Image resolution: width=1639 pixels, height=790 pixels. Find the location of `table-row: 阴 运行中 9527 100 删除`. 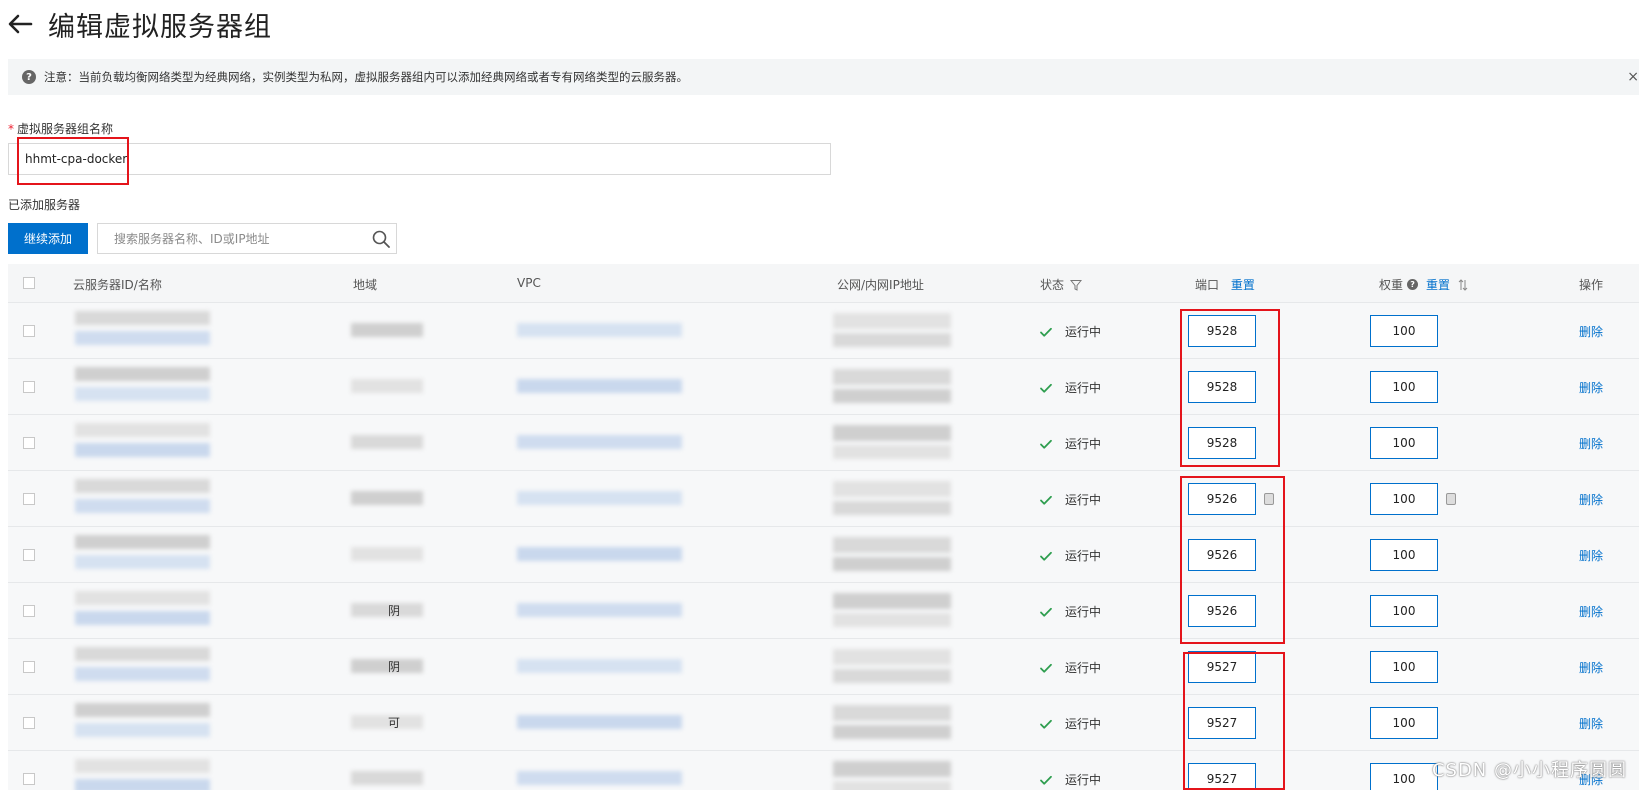

table-row: 阴 运行中 9527 100 删除 is located at coordinates (823, 666).